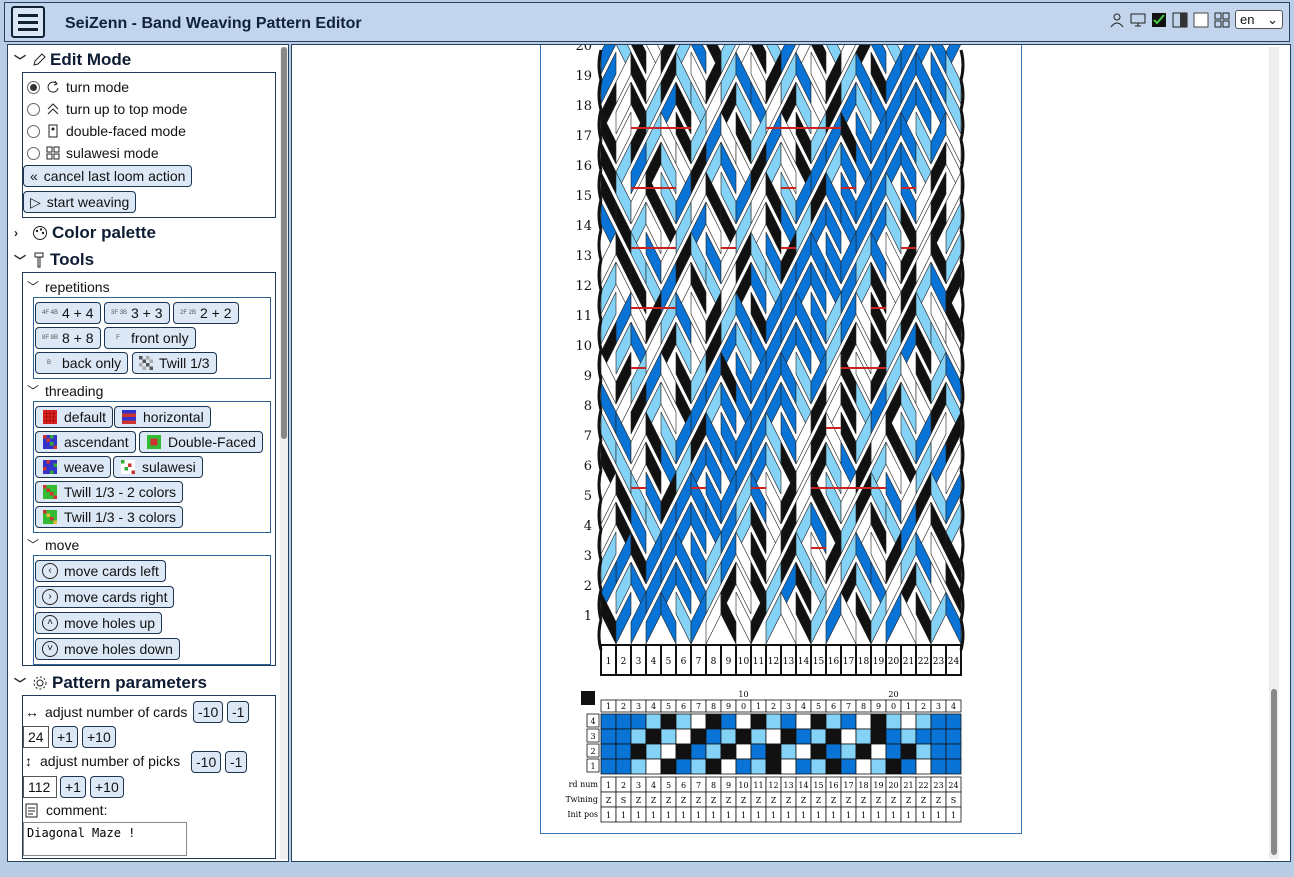 The width and height of the screenshot is (1294, 877). I want to click on move-cards-left-button: ‹ move cards left, so click(100, 571).